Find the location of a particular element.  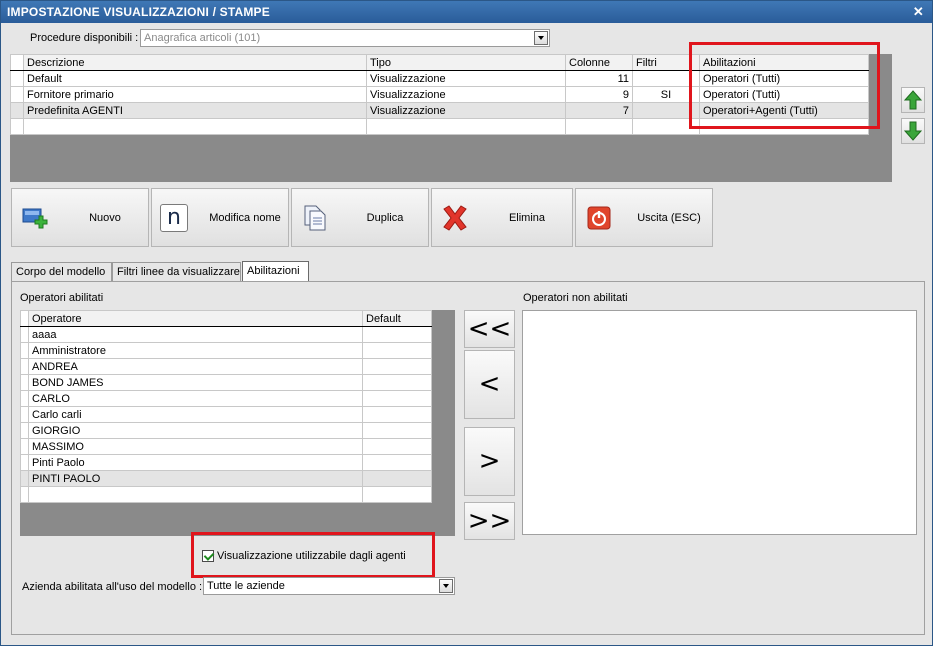

nuovo-button: Nuovo is located at coordinates (80, 217).